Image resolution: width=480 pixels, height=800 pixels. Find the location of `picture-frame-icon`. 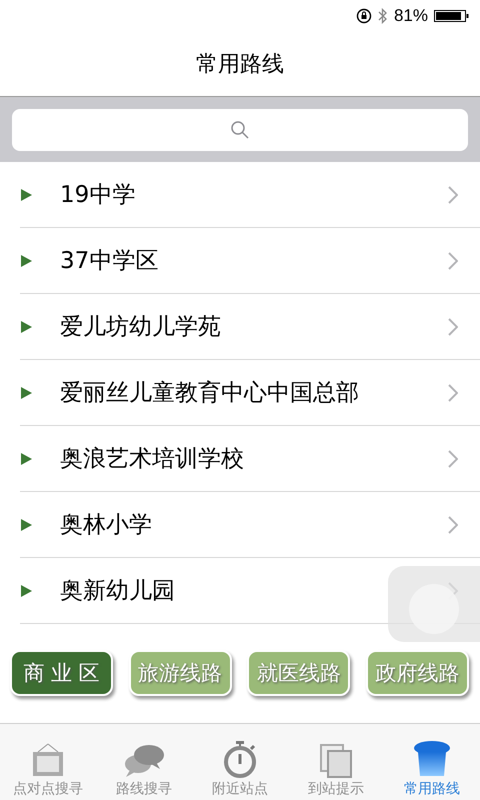

picture-frame-icon is located at coordinates (48, 760).